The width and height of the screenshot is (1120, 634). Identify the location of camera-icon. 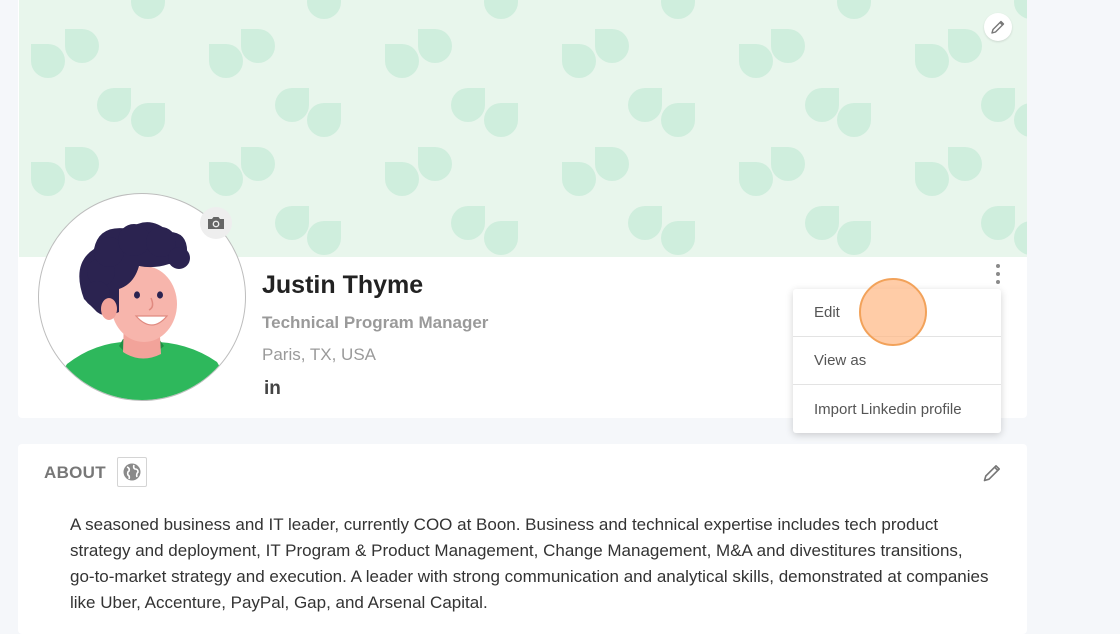
(216, 223).